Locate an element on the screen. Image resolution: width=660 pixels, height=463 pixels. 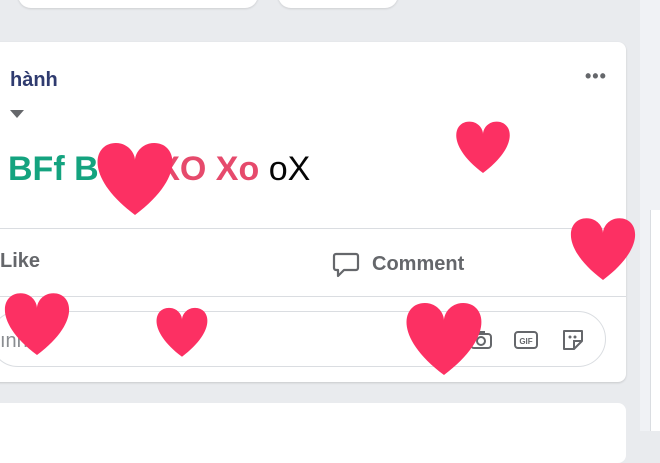
post-text-segment: xo XO Xo is located at coordinates (184, 169).